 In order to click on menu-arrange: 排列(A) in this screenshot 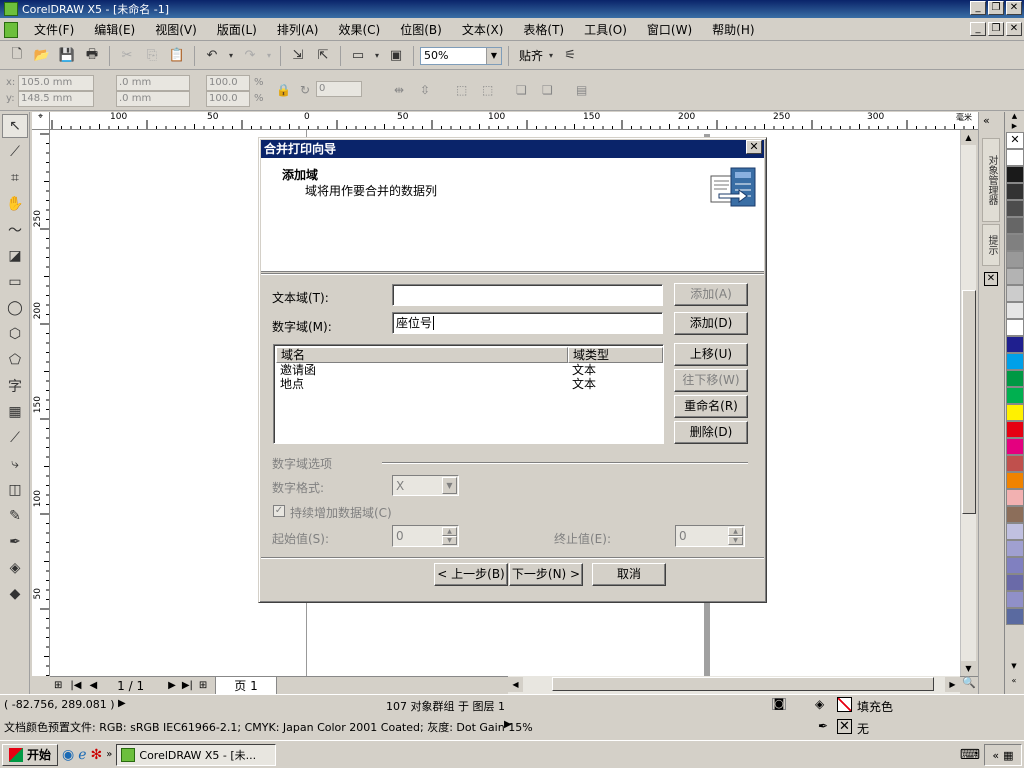, I will do `click(298, 29)`.